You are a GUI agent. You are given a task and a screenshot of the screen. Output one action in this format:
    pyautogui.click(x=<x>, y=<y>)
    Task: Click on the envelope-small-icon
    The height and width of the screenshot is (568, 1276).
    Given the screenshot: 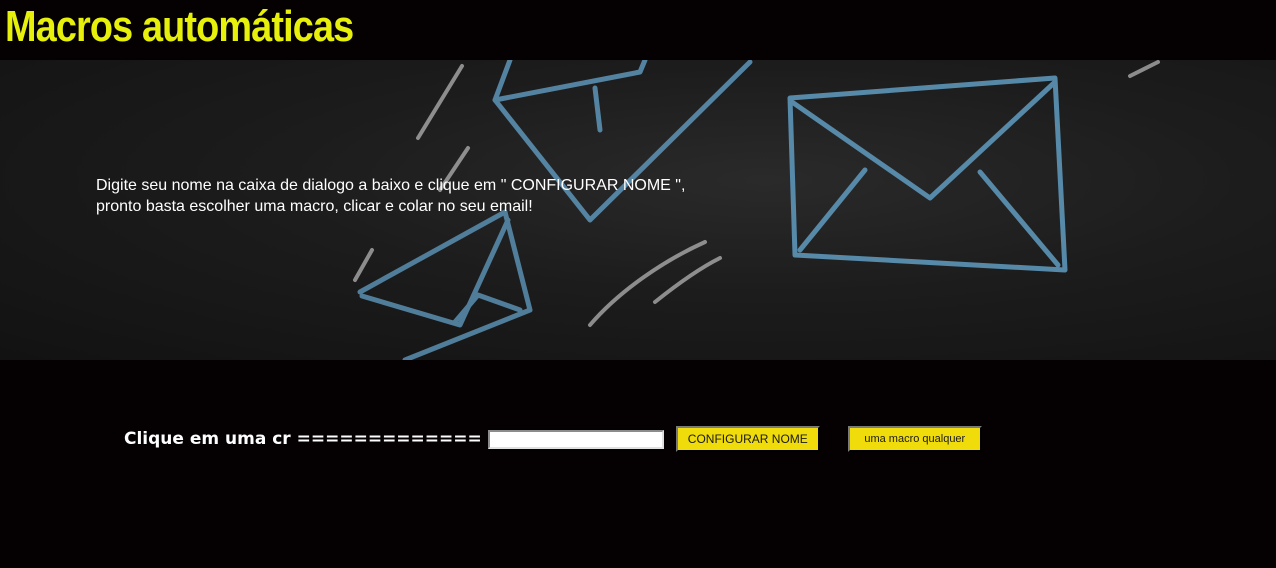 What is the action you would take?
    pyautogui.click(x=445, y=284)
    